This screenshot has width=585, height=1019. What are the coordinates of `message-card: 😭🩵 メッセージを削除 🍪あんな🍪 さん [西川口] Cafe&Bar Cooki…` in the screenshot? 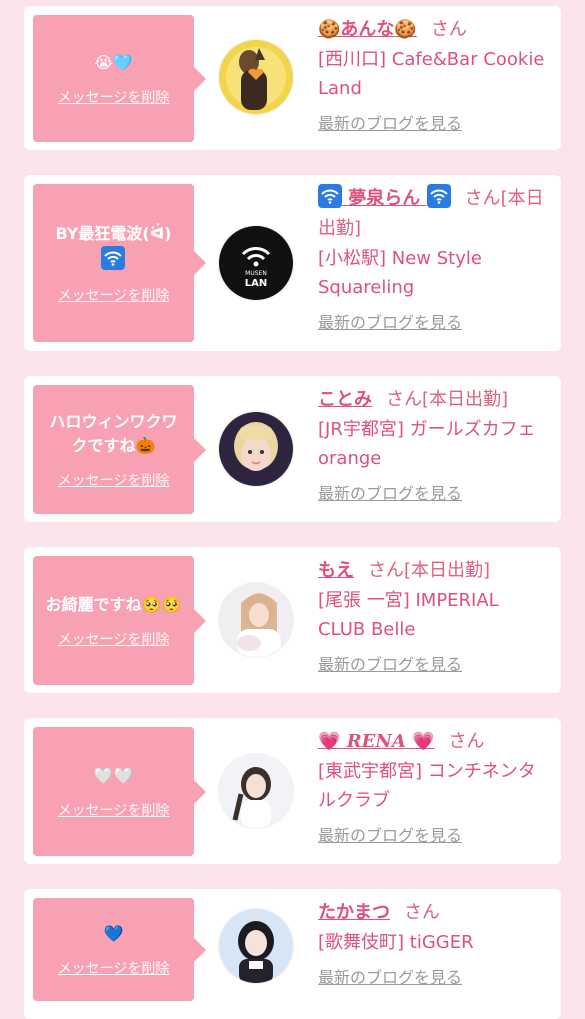 It's located at (292, 78).